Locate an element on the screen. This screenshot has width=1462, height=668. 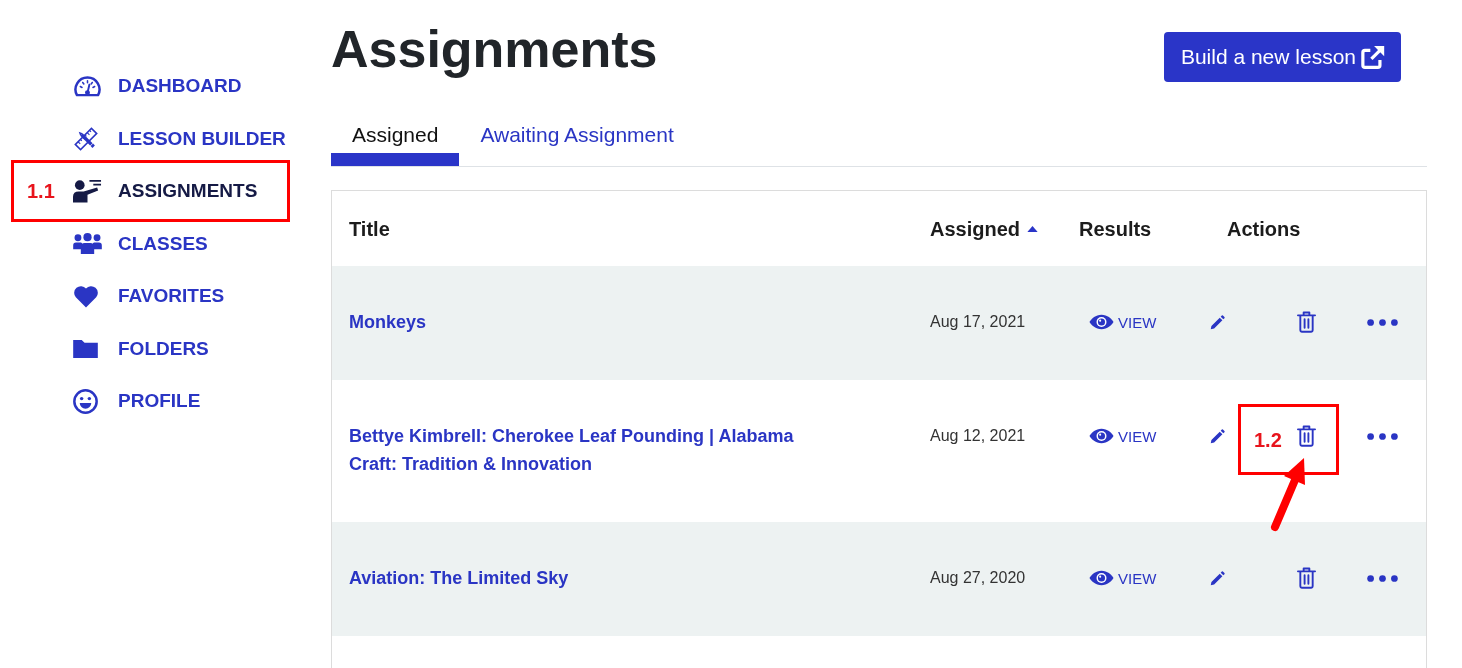
assigned-date: Aug 27, 2020 is located at coordinates (978, 578).